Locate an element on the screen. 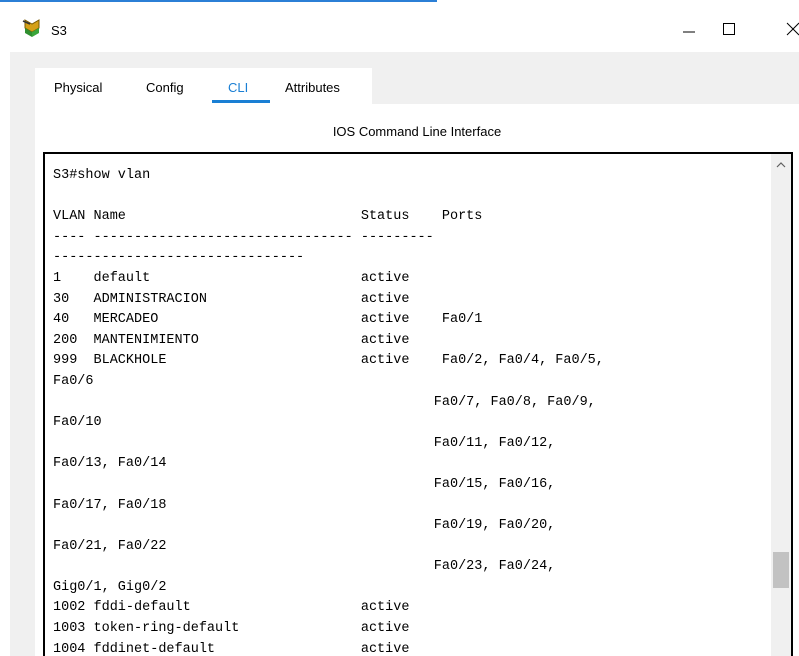 The image size is (799, 656). maximize-button is located at coordinates (729, 29).